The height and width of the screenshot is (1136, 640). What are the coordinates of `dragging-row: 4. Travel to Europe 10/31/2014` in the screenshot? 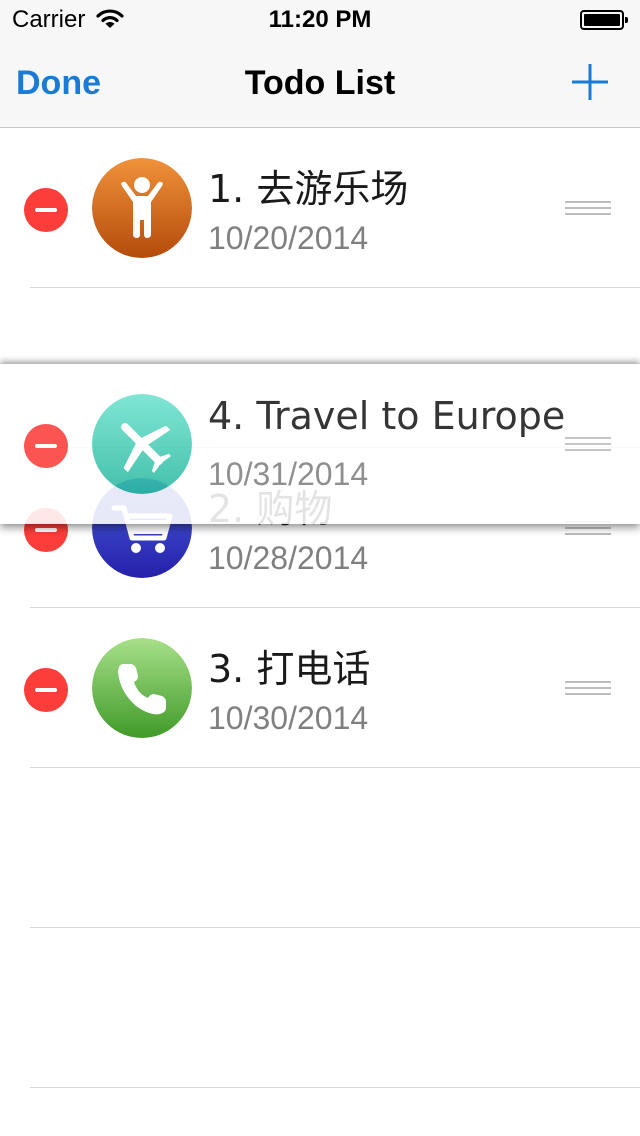 It's located at (320, 444).